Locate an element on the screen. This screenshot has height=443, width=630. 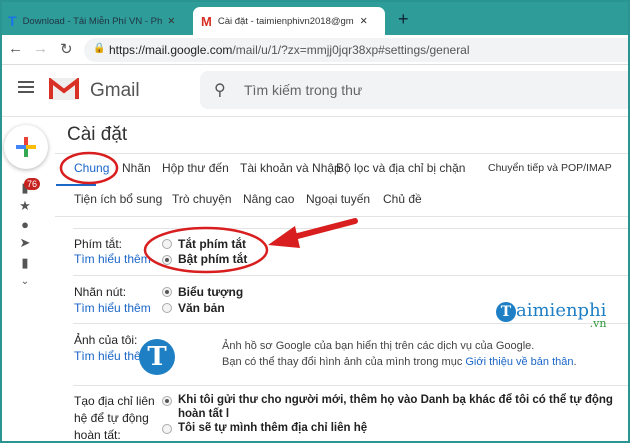
annotation-arrow-shaft is located at coordinates (322, 229).